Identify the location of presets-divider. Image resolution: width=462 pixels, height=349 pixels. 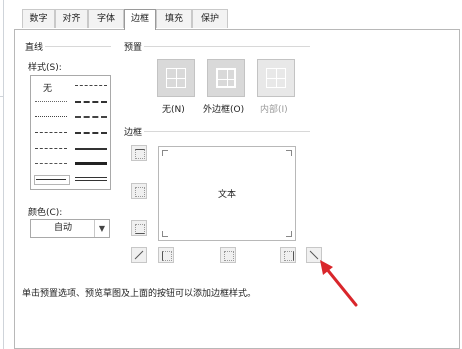
(227, 46).